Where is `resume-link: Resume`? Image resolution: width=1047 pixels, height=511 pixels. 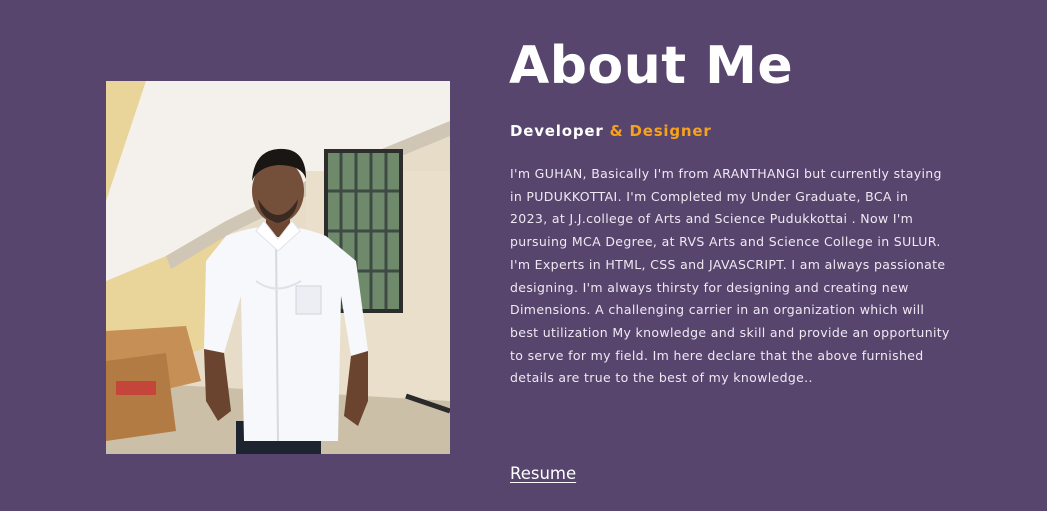 resume-link: Resume is located at coordinates (543, 473).